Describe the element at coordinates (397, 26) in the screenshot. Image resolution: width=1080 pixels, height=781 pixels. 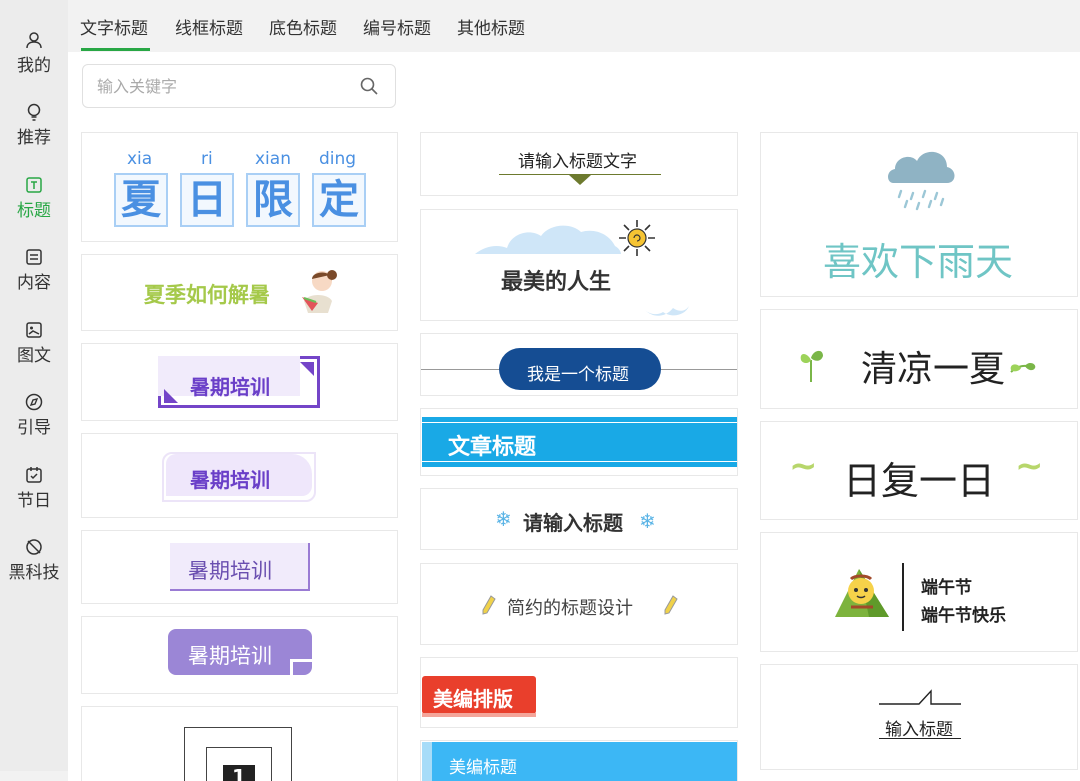
I see `tab-number-title: 编号标题` at that location.